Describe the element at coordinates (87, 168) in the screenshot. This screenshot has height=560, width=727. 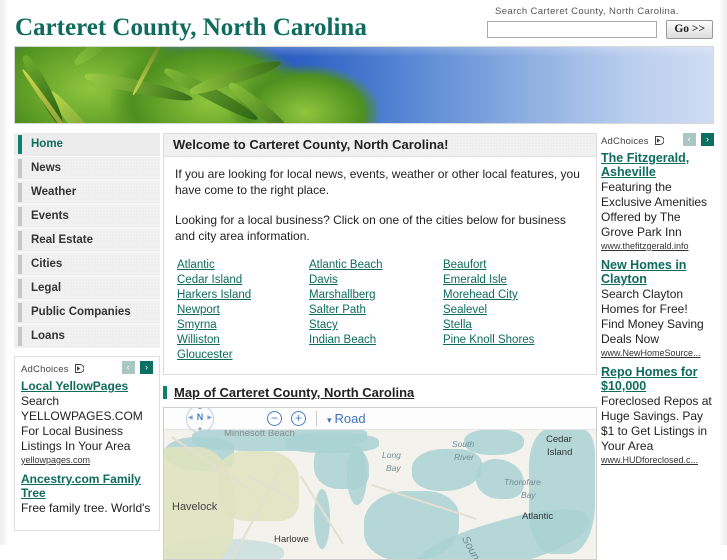
I see `sidebar-item-news: News` at that location.